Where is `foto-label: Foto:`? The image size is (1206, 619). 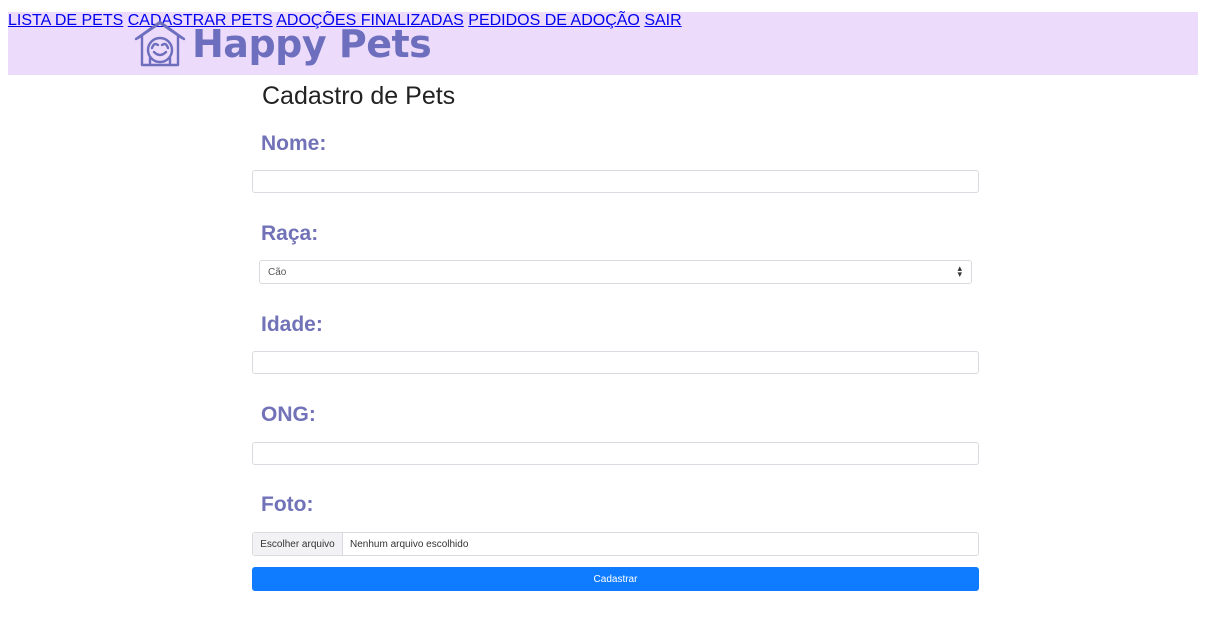 foto-label: Foto: is located at coordinates (287, 504).